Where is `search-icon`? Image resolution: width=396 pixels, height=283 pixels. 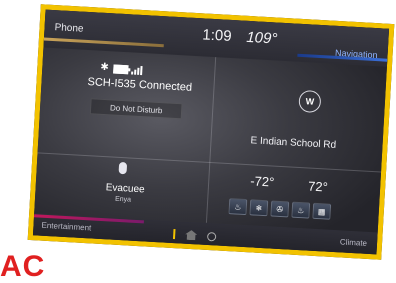
search-icon is located at coordinates (211, 236).